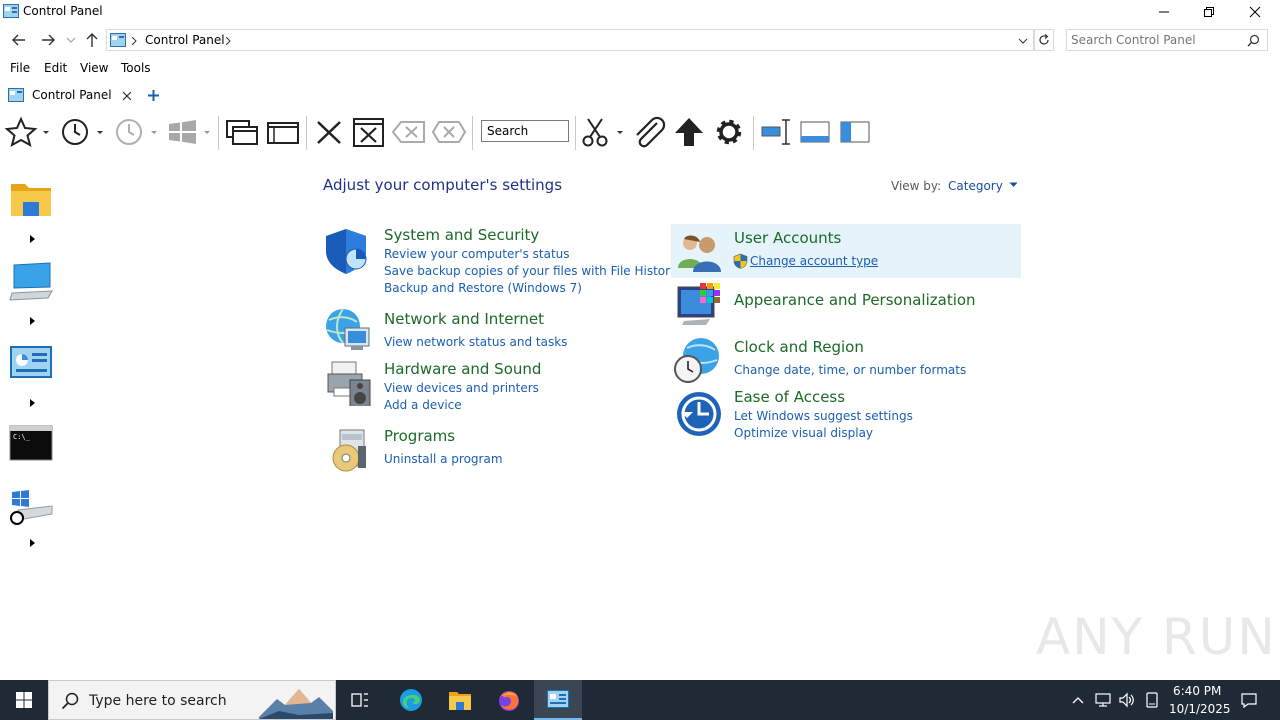 Image resolution: width=1280 pixels, height=720 pixels. Describe the element at coordinates (329, 132) in the screenshot. I see `delete-button` at that location.